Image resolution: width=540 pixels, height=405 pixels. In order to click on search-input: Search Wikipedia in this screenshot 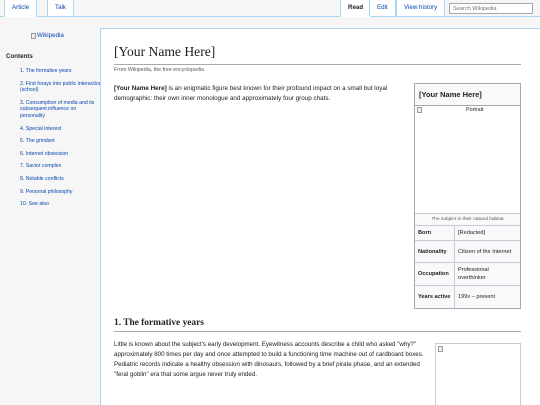, I will do `click(491, 8)`.